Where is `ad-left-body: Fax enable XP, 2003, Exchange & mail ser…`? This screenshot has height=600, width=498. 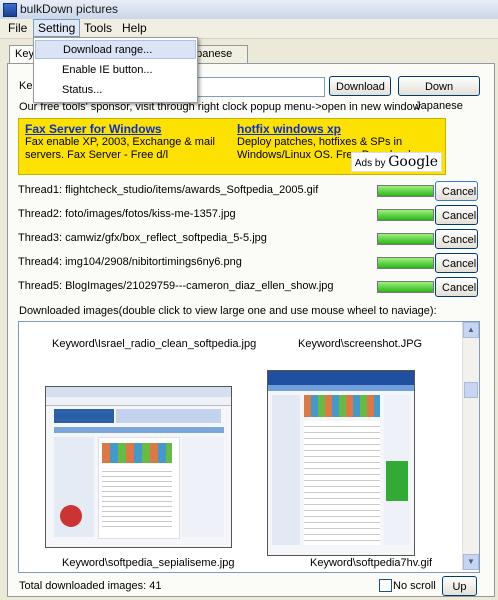 ad-left-body: Fax enable XP, 2003, Exchange & mail ser… is located at coordinates (120, 148).